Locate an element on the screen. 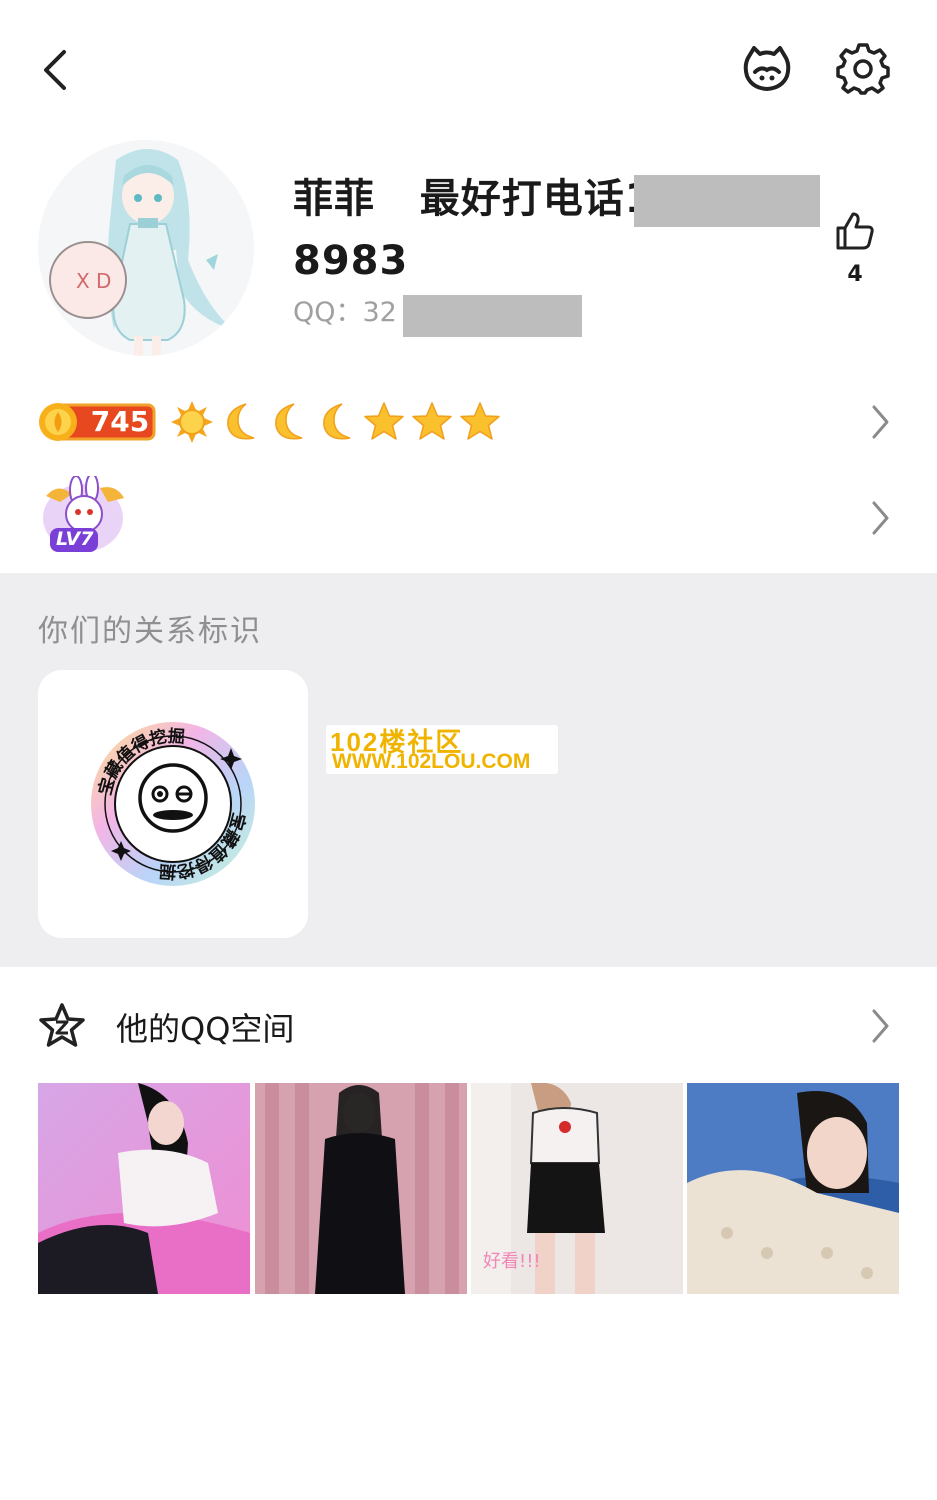  settings-button is located at coordinates (863, 69).